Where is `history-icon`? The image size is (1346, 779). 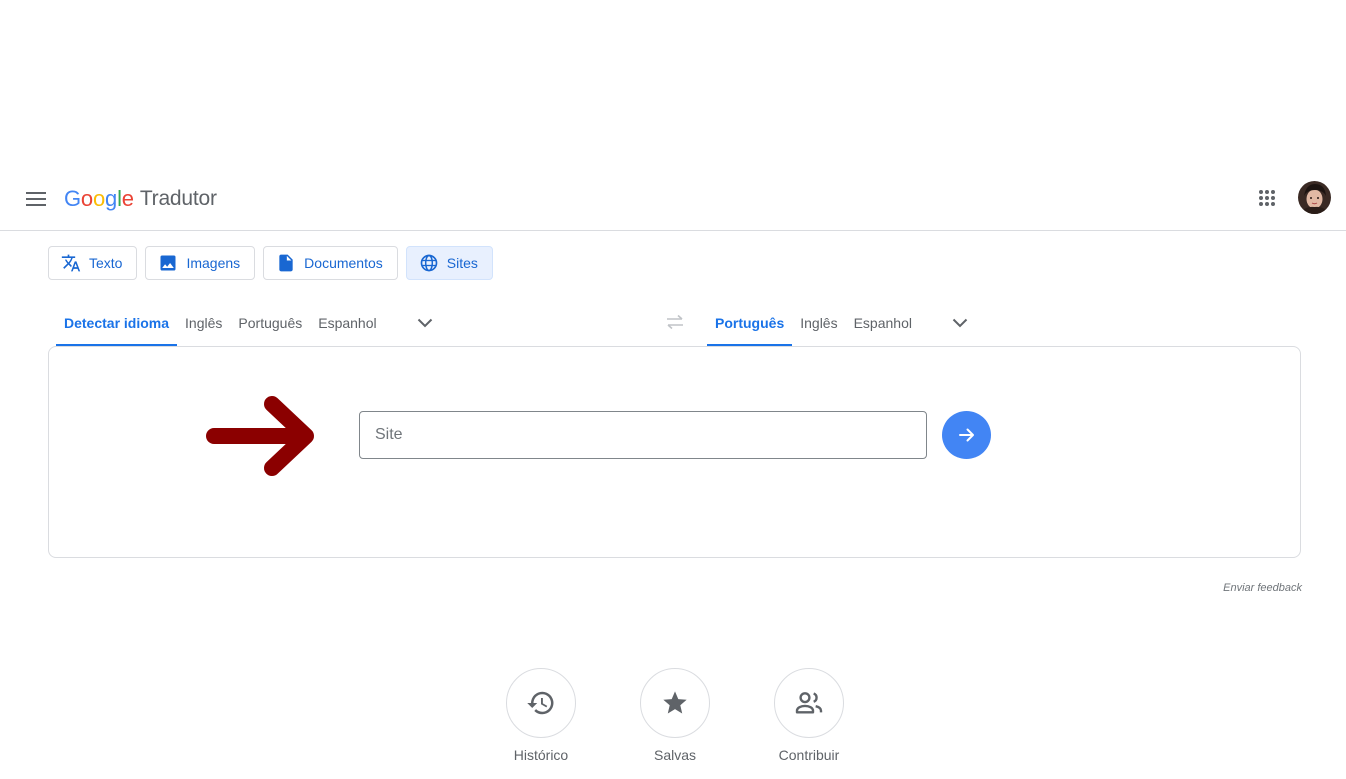 history-icon is located at coordinates (540, 703).